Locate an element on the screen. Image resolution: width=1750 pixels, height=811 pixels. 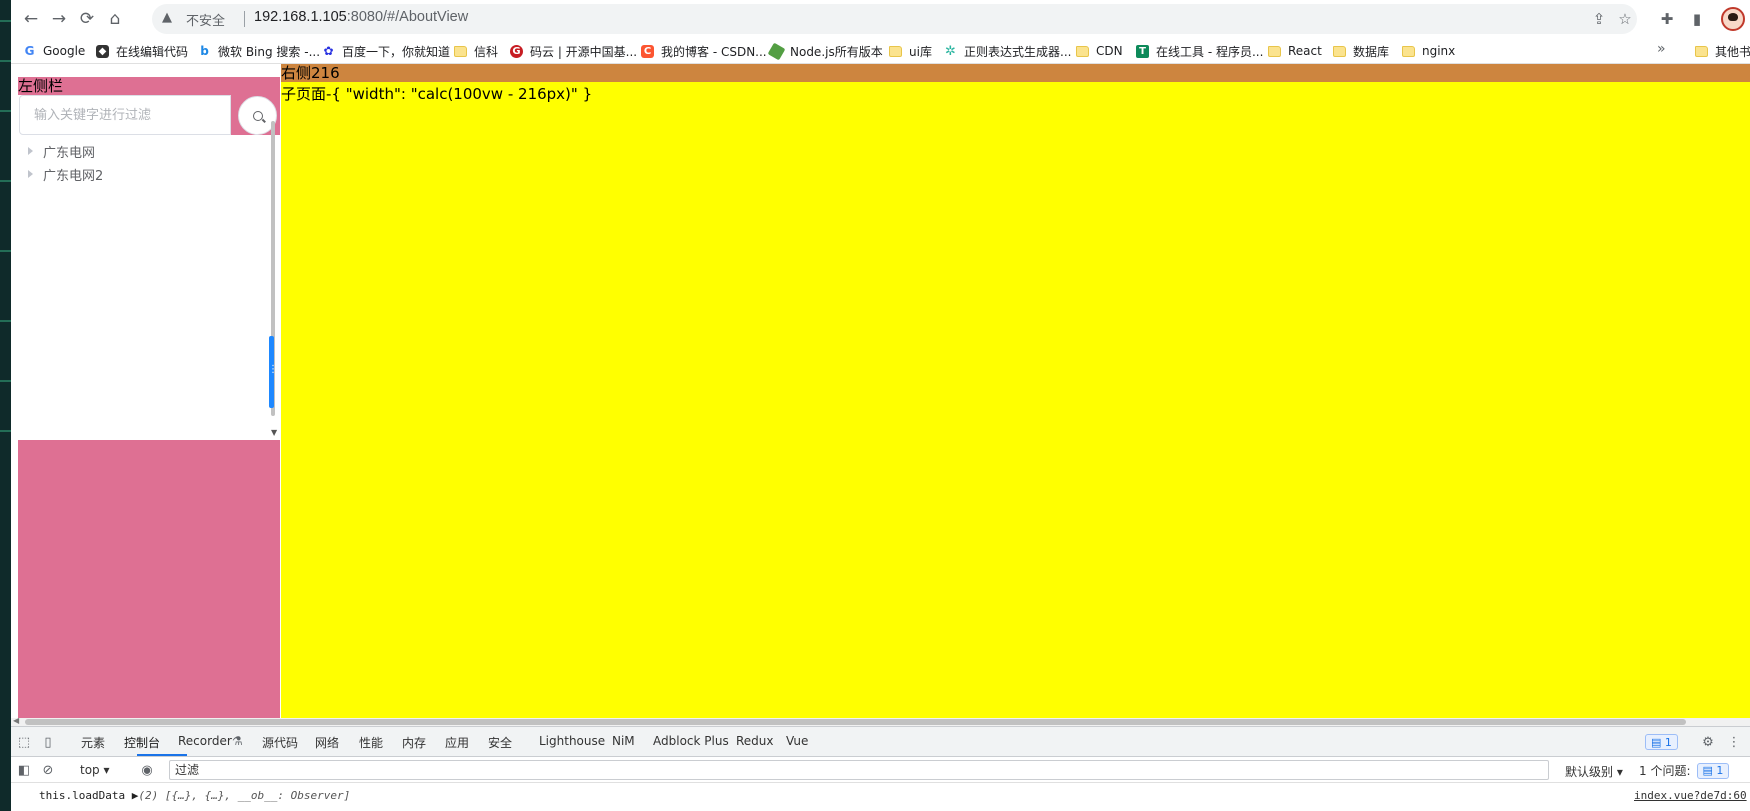
back-arrow-icon: ← is located at coordinates (31, 19).